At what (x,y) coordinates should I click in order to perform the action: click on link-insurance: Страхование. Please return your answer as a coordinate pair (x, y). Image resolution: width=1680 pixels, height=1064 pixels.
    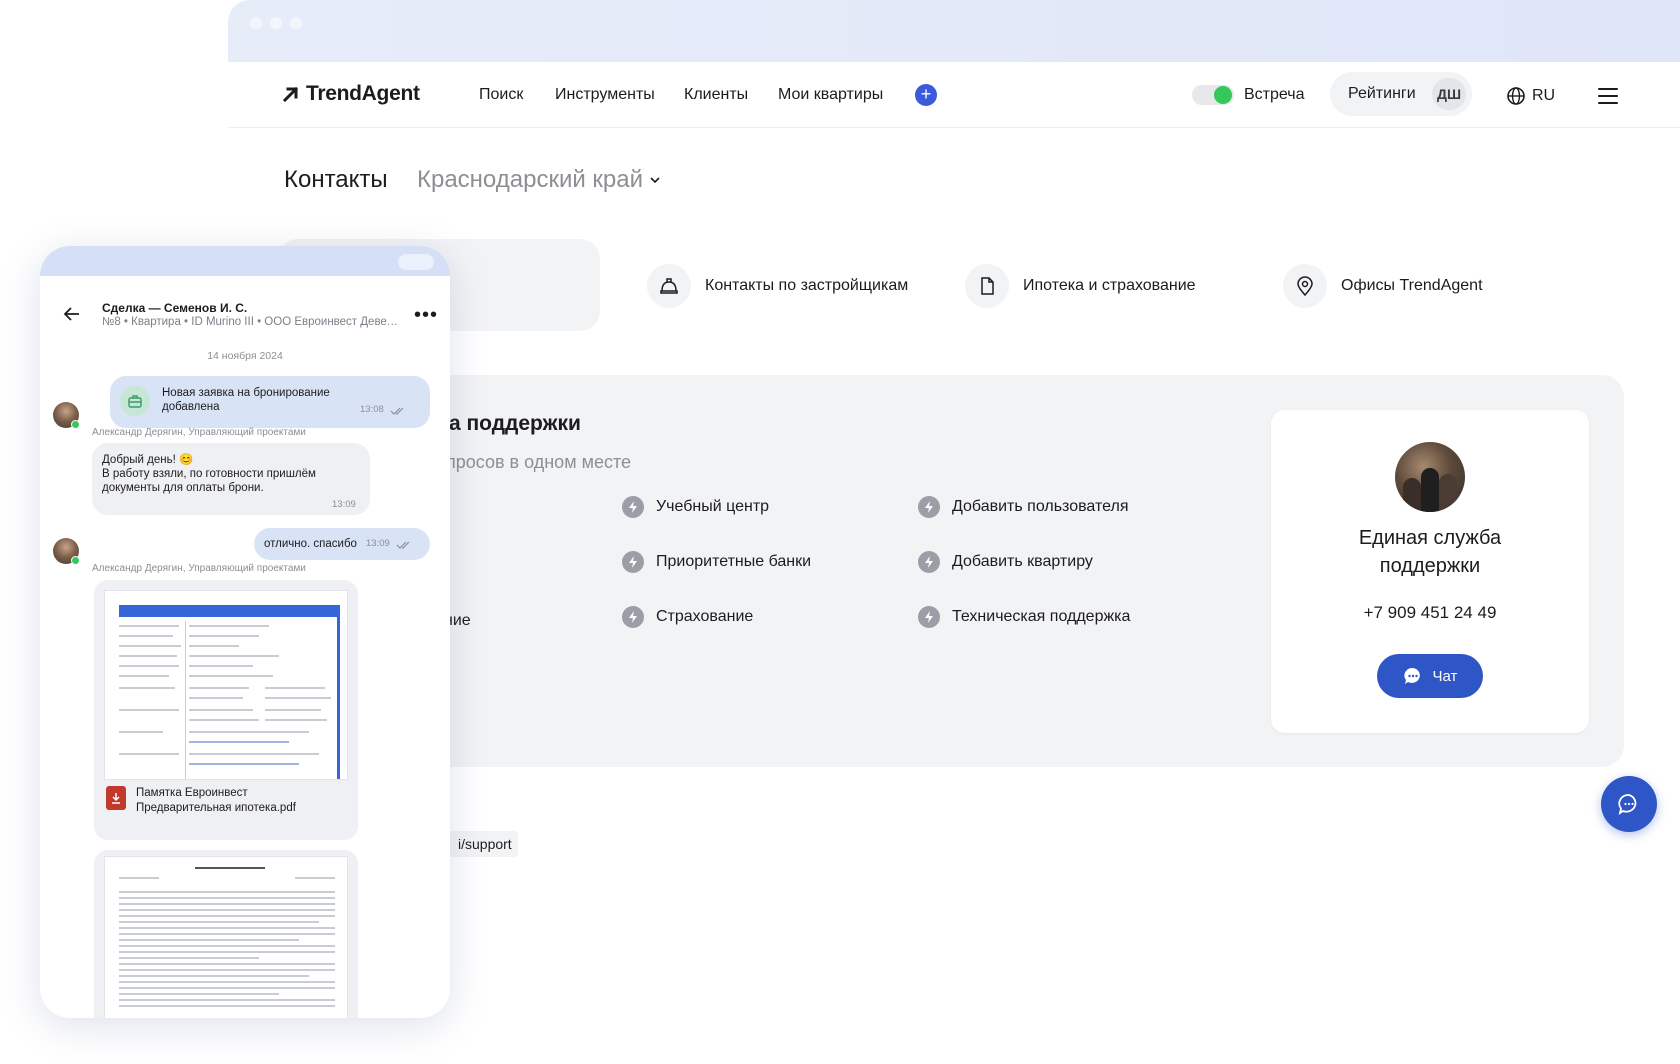
    Looking at the image, I should click on (687, 617).